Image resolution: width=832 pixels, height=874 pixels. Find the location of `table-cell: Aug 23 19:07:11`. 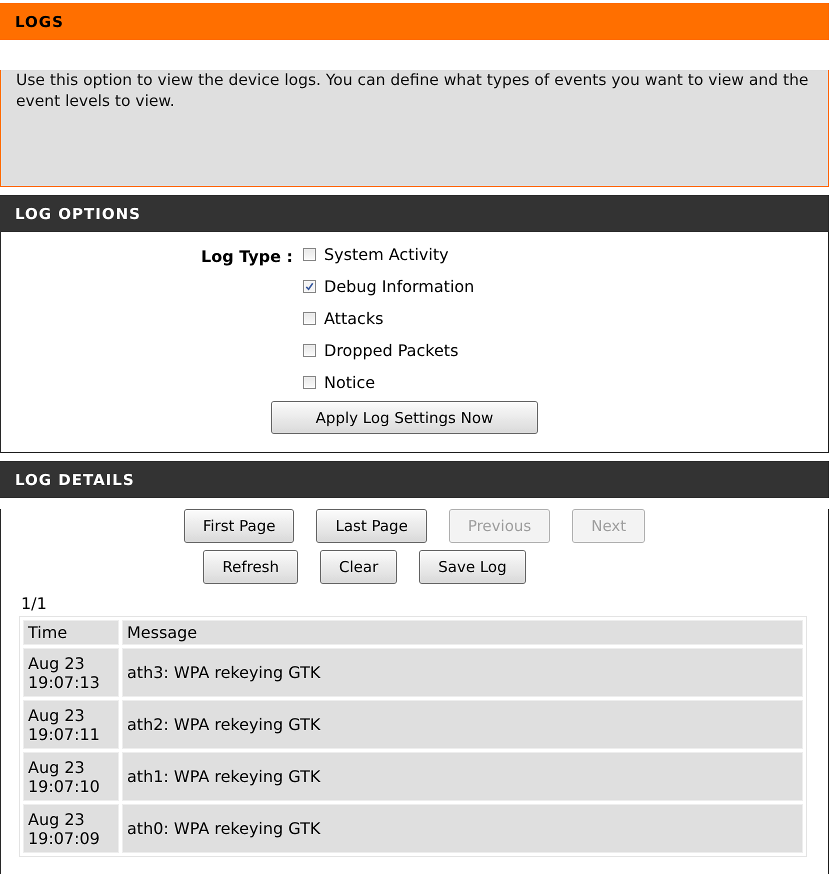

table-cell: Aug 23 19:07:11 is located at coordinates (71, 724).